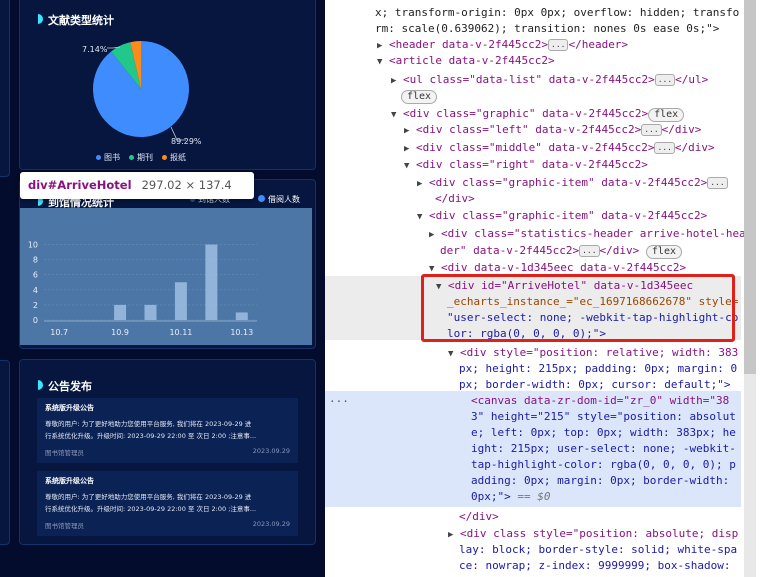 This screenshot has height=577, width=762. I want to click on node-attr: e; left: 0px; top: 0px; width: 383px; he, so click(603, 432).